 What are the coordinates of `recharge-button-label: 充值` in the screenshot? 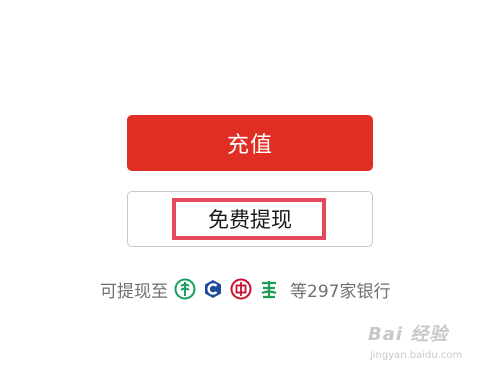 It's located at (249, 145).